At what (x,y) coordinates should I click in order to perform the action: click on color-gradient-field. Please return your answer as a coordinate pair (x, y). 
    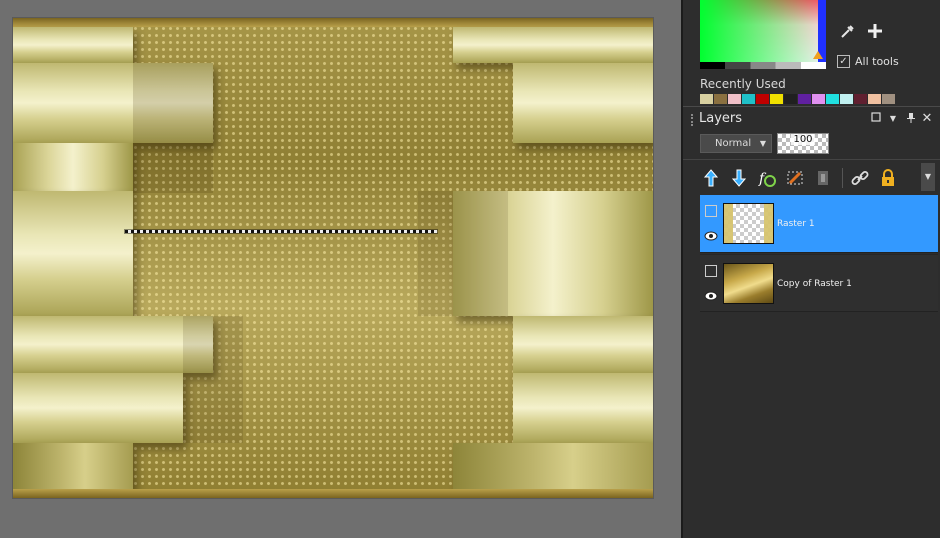
    Looking at the image, I should click on (763, 31).